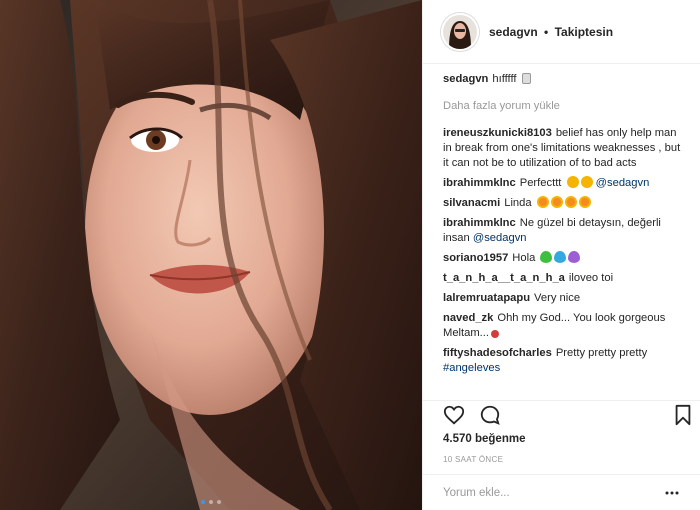 The width and height of the screenshot is (700, 510). Describe the element at coordinates (586, 182) in the screenshot. I see `person-icon` at that location.